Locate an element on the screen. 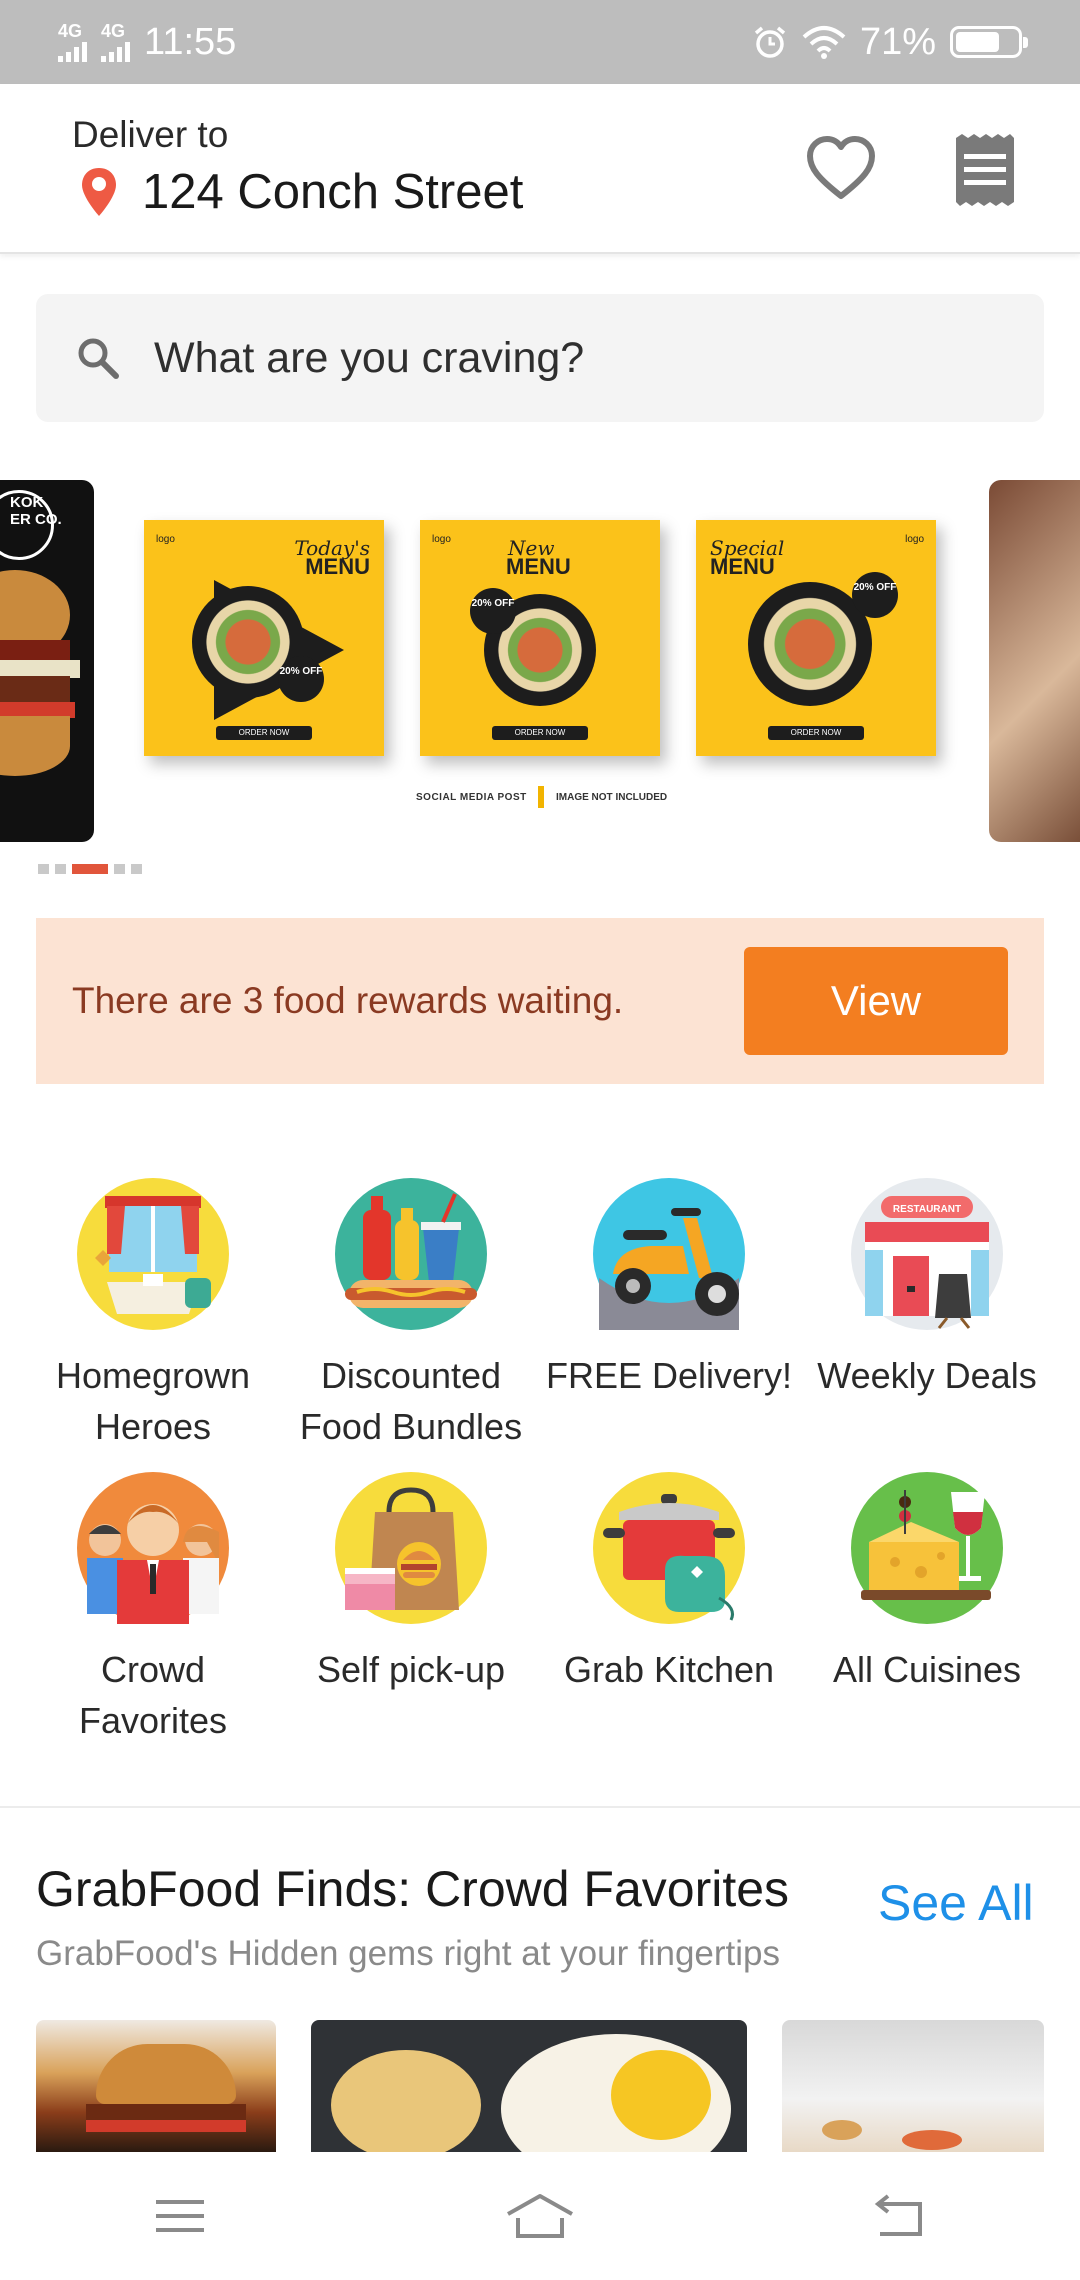 The height and width of the screenshot is (2280, 1080). location-header: Deliver to 124 Conch Street is located at coordinates (540, 169).